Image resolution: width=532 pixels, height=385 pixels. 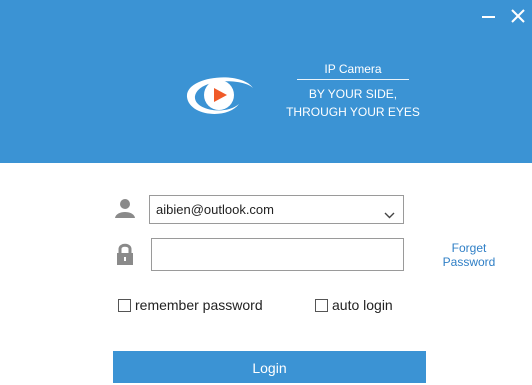 I want to click on brand-title: IP Camera, so click(x=353, y=69).